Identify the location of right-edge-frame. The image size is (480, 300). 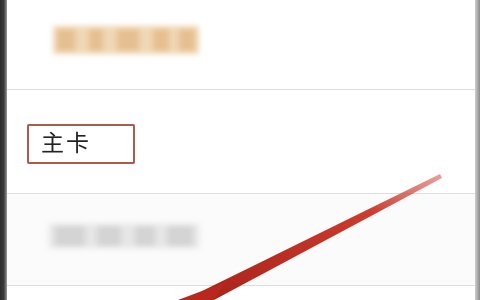
(477, 150).